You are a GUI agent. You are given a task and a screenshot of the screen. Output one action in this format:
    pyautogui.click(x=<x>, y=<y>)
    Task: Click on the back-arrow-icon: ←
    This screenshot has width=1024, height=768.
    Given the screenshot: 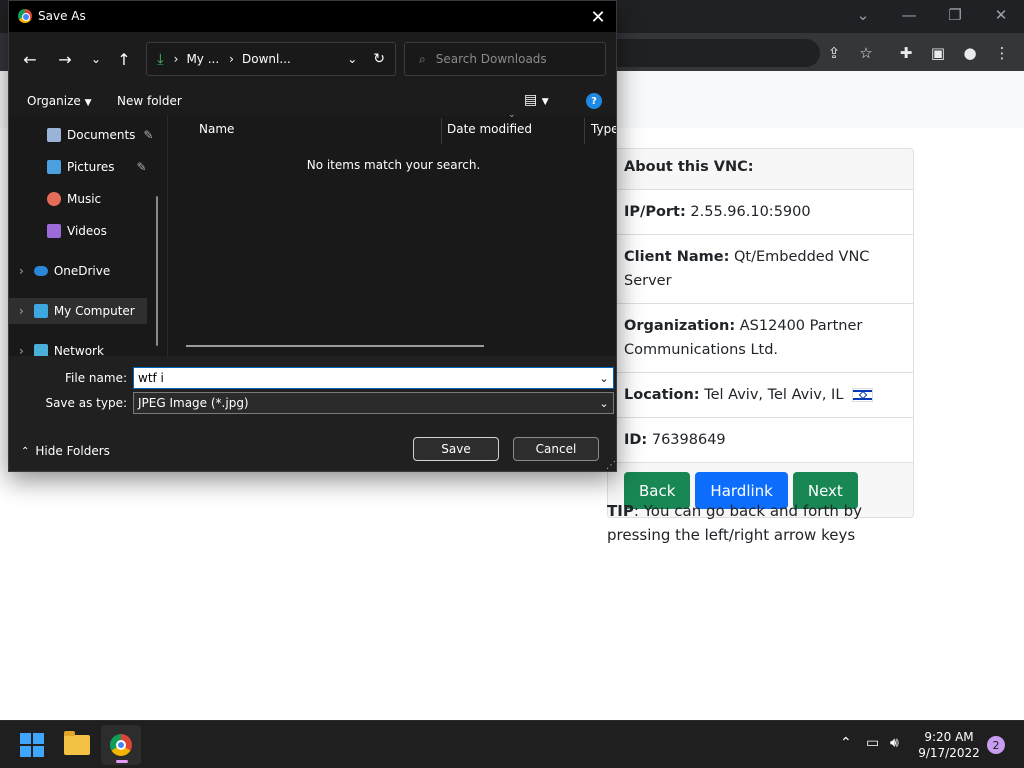 What is the action you would take?
    pyautogui.click(x=30, y=59)
    